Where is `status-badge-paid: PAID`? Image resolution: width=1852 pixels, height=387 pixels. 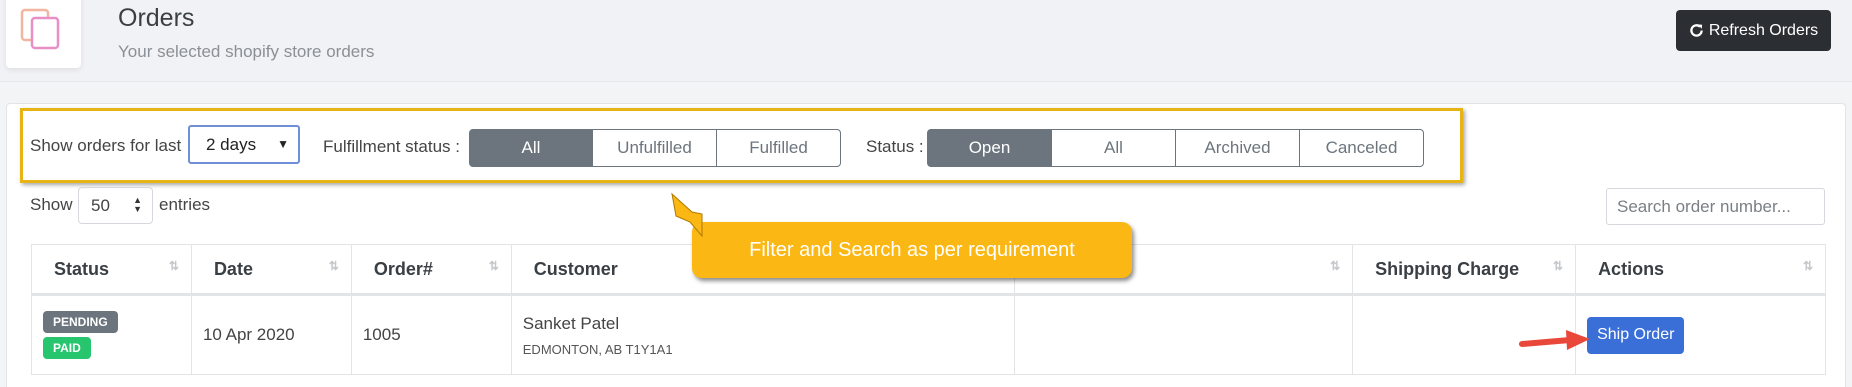
status-badge-paid: PAID is located at coordinates (67, 348).